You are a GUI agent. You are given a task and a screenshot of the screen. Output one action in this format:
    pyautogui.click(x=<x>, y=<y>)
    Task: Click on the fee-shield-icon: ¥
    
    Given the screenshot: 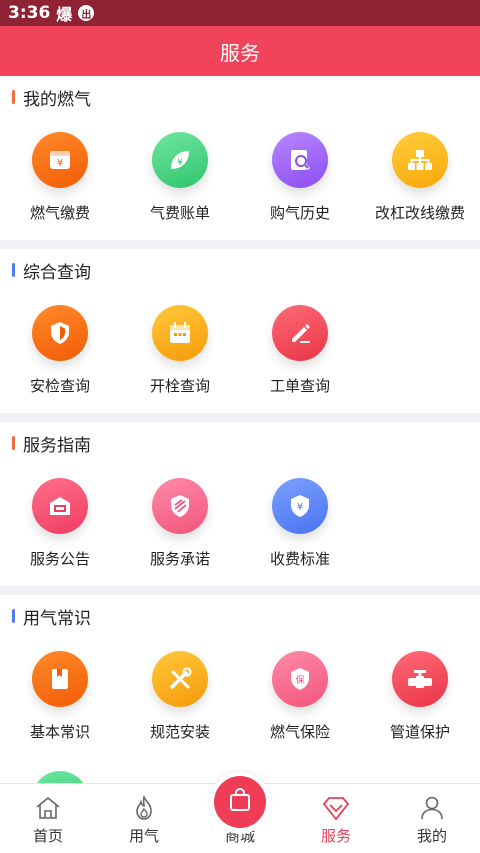 What is the action you would take?
    pyautogui.click(x=300, y=506)
    